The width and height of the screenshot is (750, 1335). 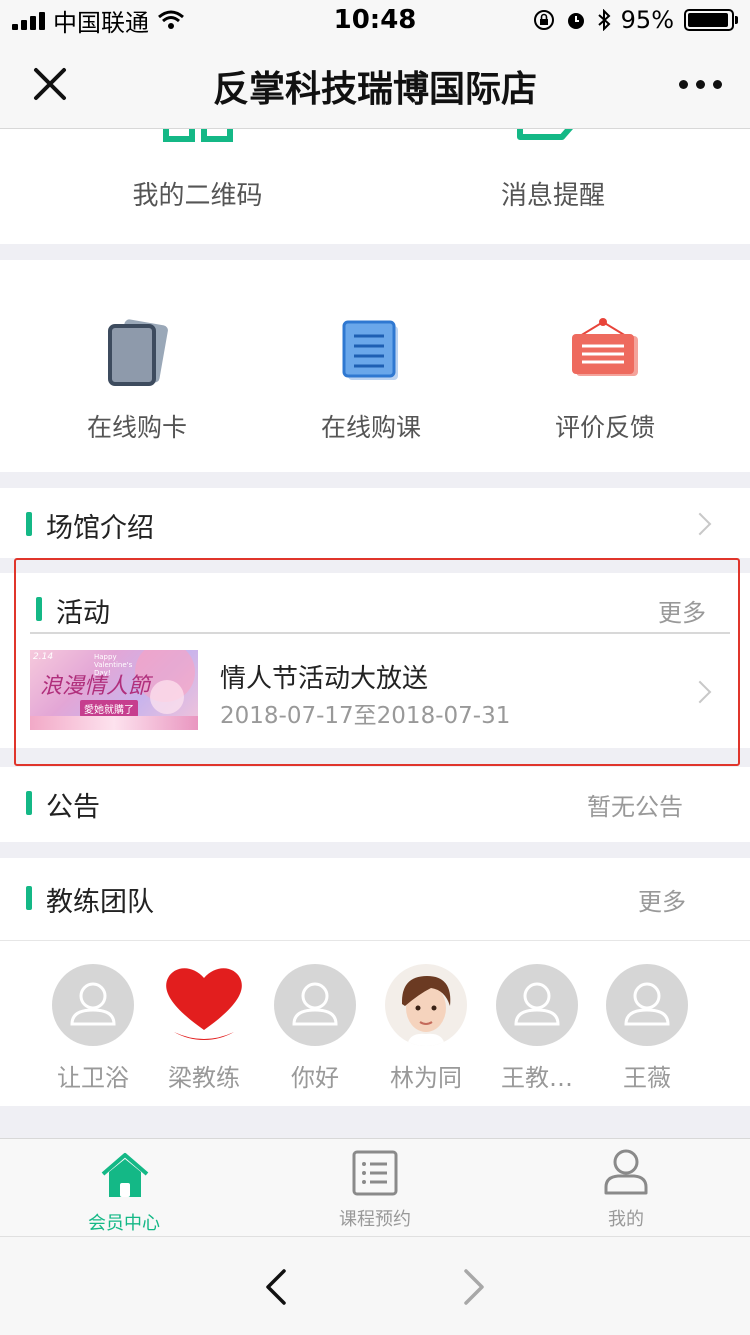 What do you see at coordinates (552, 196) in the screenshot?
I see `message-label: 消息提醒` at bounding box center [552, 196].